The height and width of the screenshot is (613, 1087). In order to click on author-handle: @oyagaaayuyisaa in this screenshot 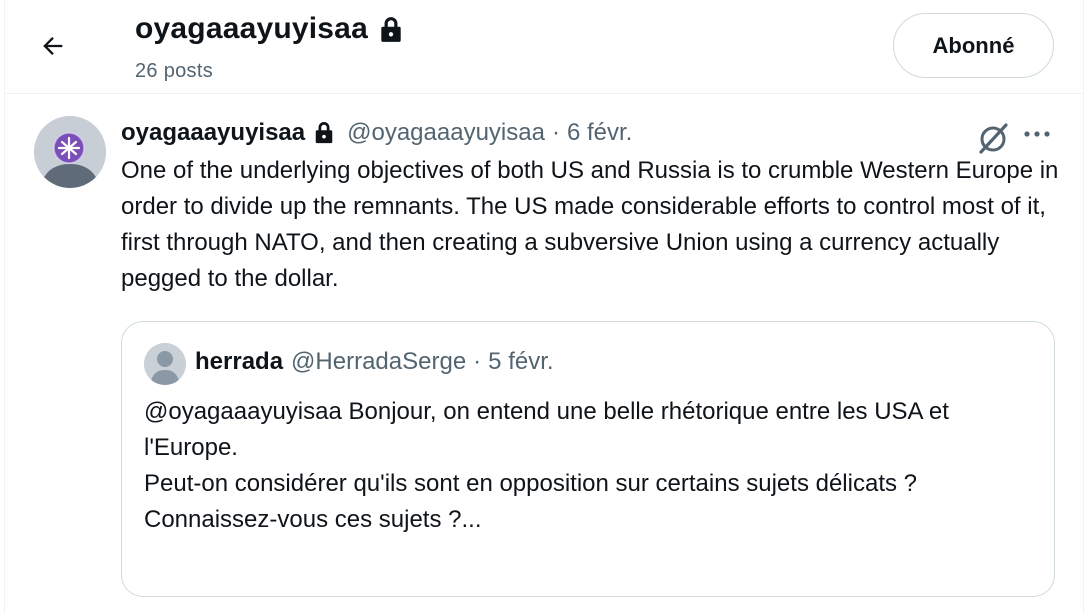, I will do `click(446, 133)`.